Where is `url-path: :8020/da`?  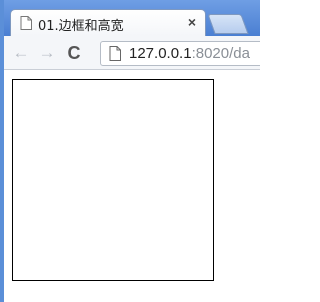 url-path: :8020/da is located at coordinates (220, 53).